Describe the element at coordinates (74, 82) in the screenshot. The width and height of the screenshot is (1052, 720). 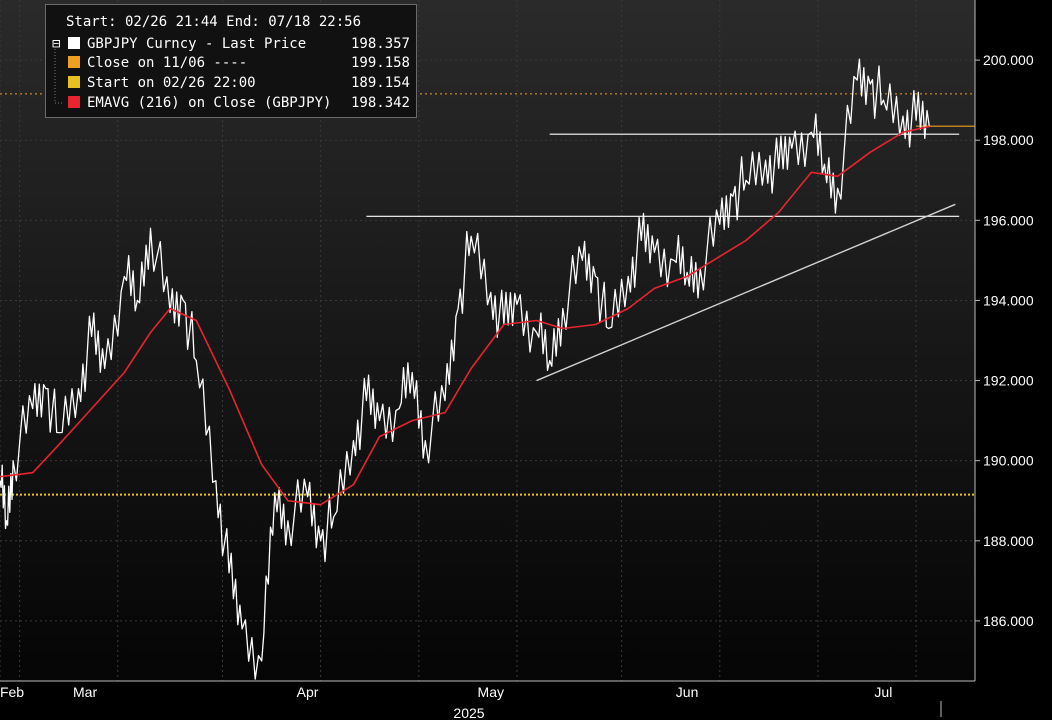
I see `legend-swatch-start` at that location.